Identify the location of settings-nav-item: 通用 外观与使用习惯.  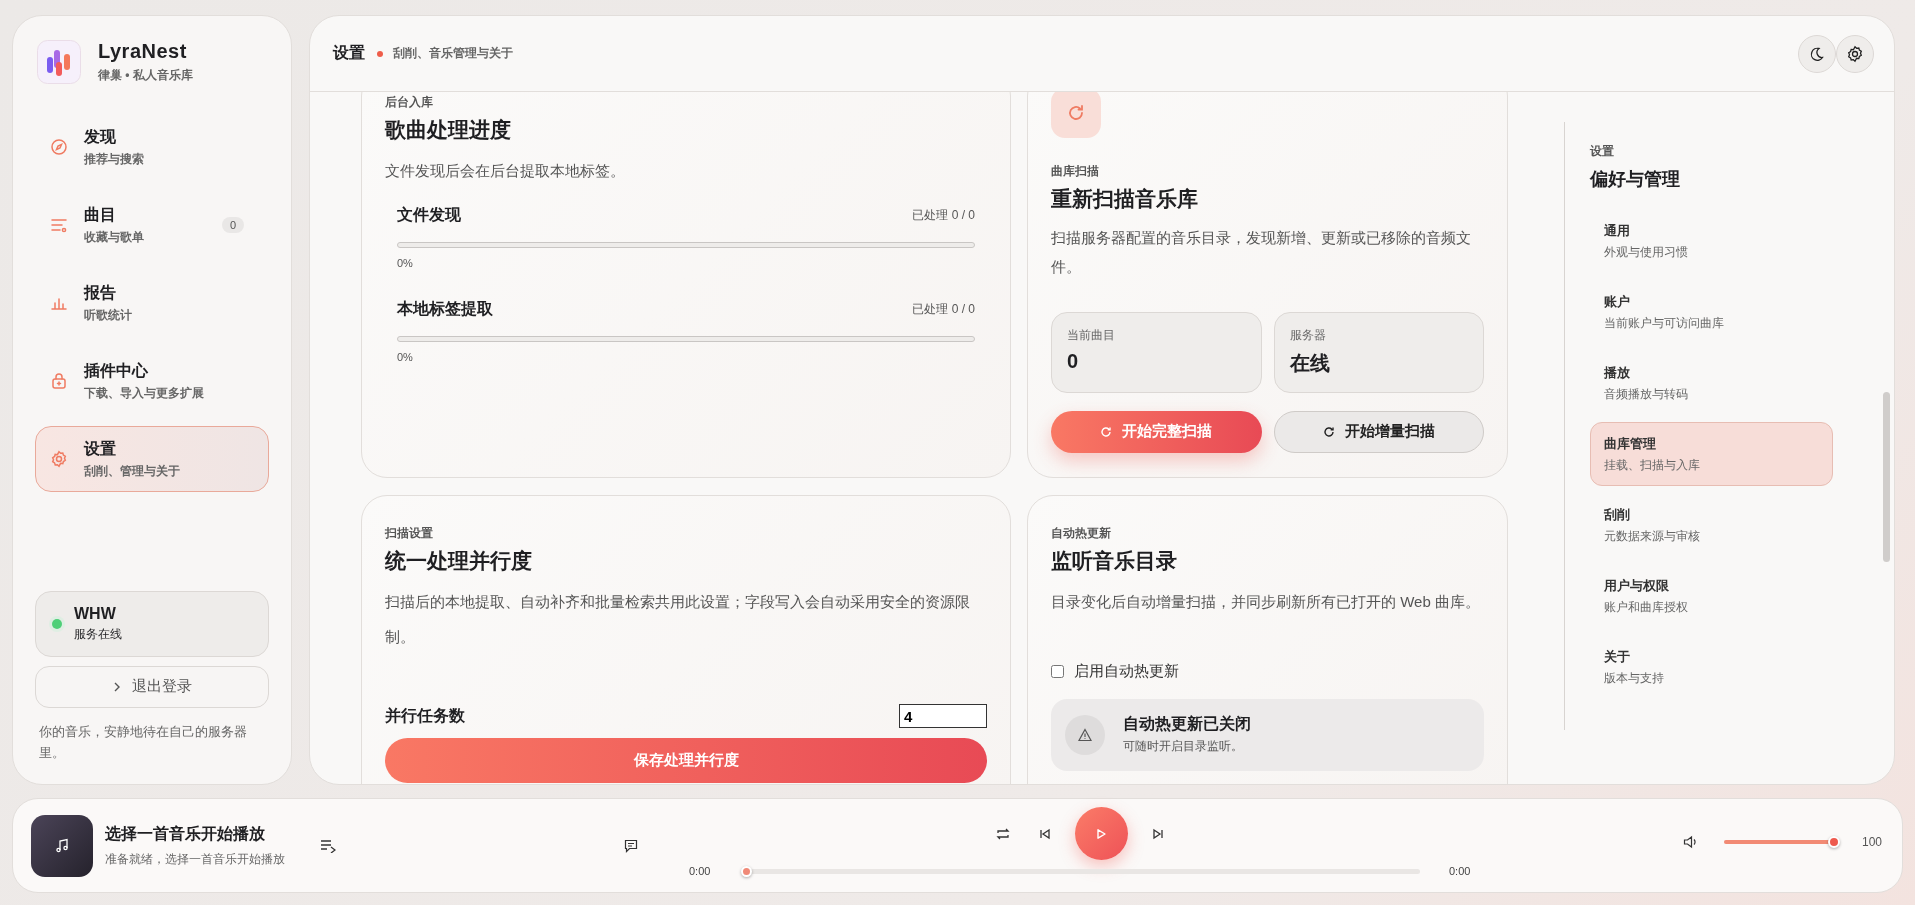
(1711, 241).